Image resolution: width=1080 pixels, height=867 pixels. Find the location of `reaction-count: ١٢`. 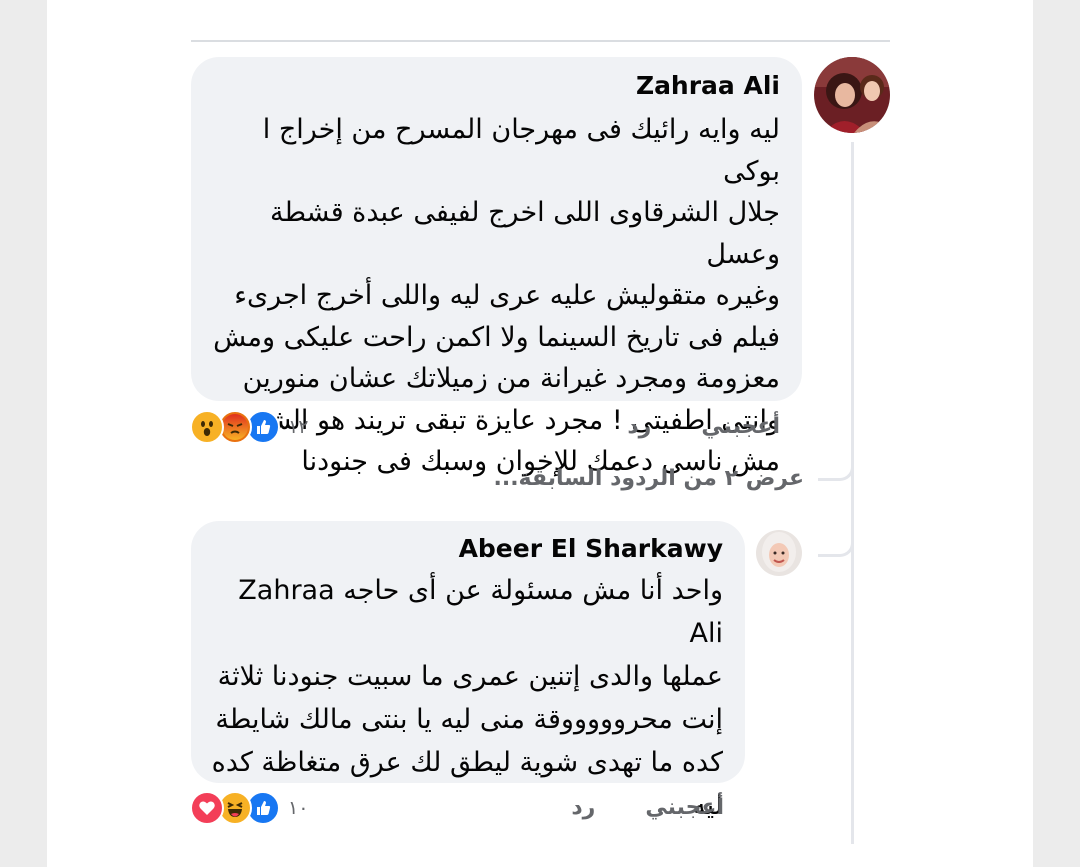

reaction-count: ١٢ is located at coordinates (298, 427).